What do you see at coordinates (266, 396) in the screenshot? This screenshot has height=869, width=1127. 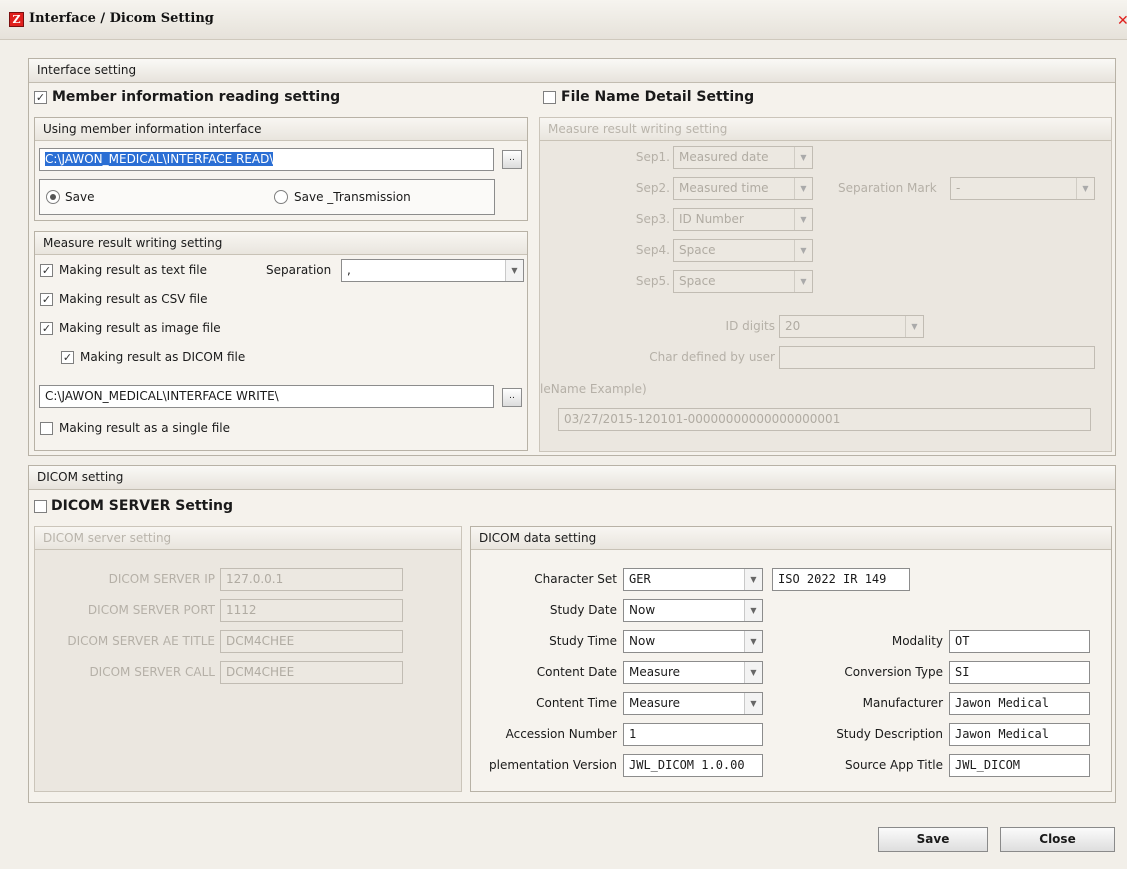 I see `write-path-field: C:\JAWON_MEDICAL\INTERFACE WRITE\` at bounding box center [266, 396].